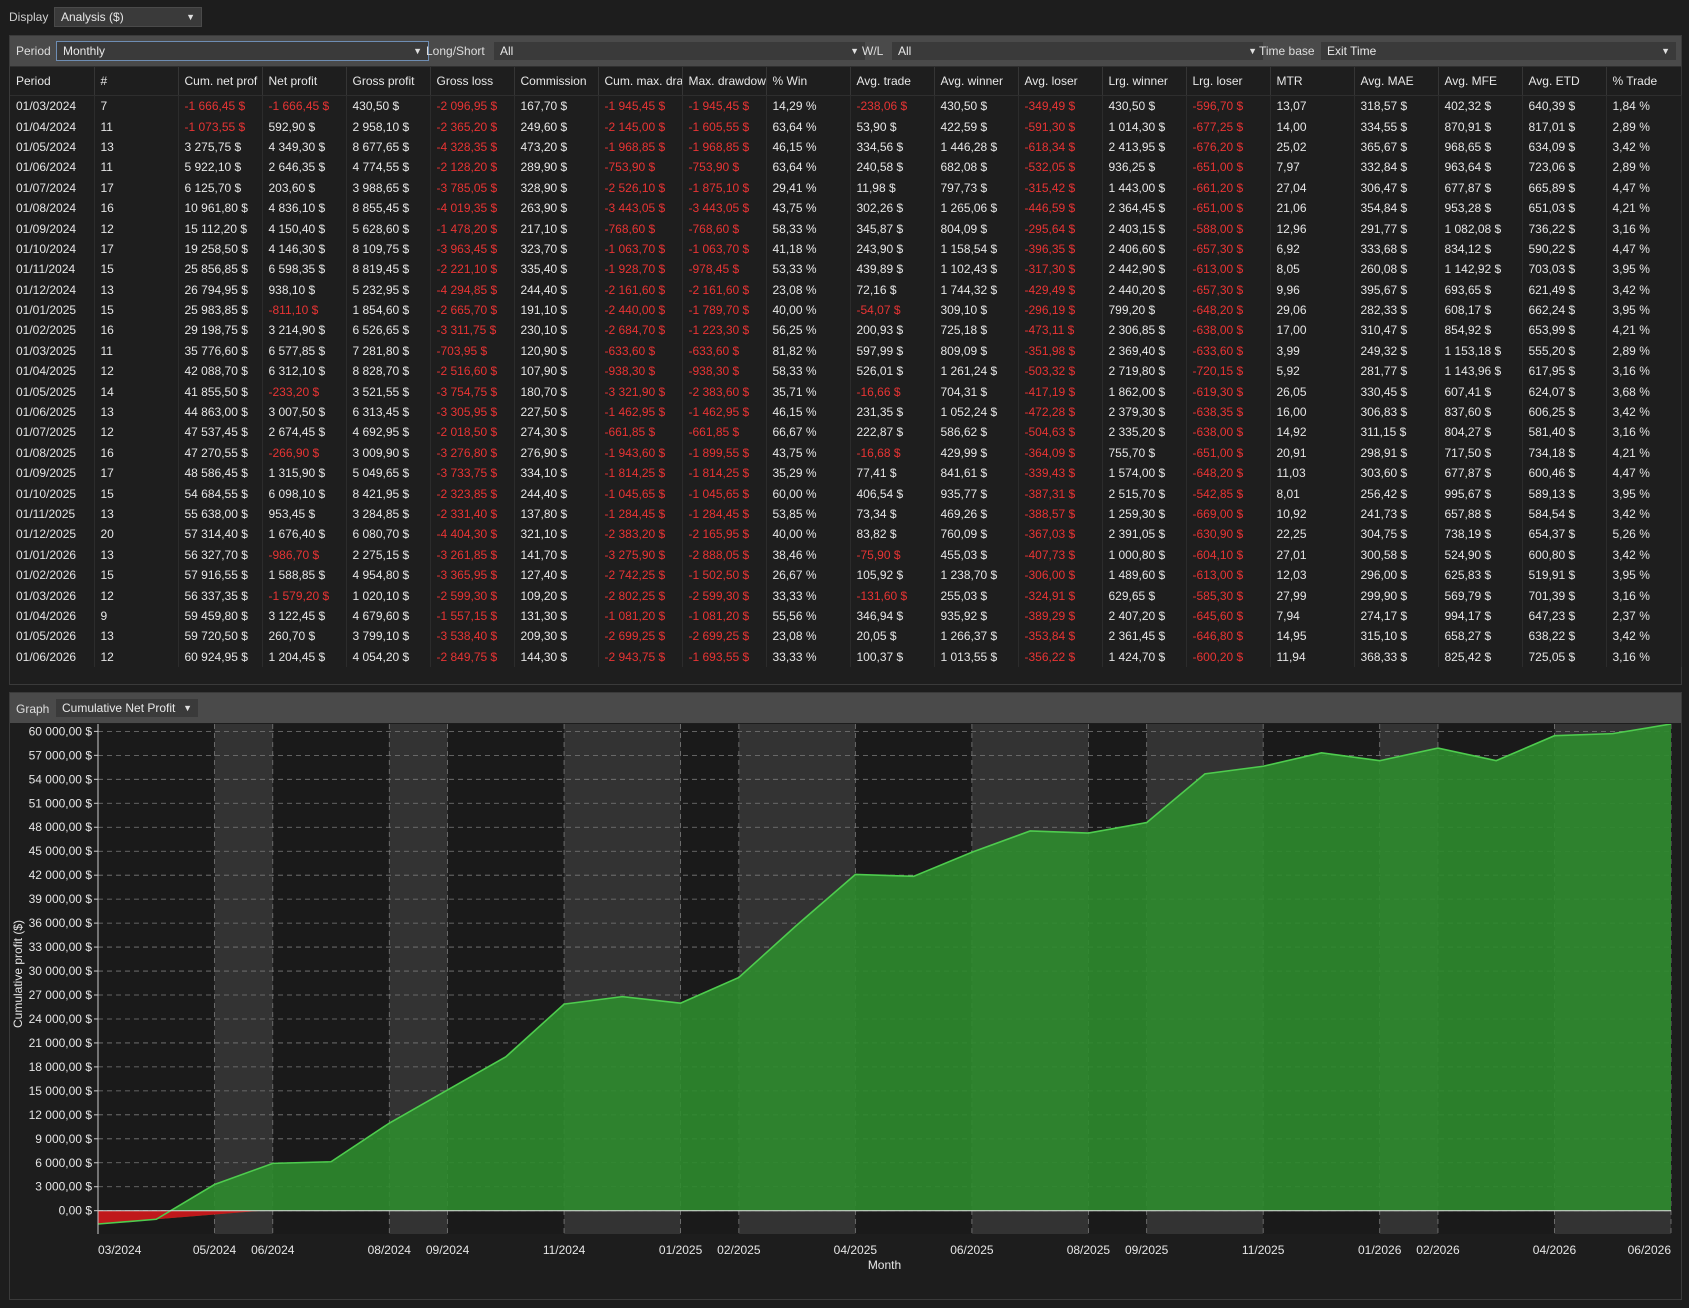 This screenshot has height=1308, width=1689. Describe the element at coordinates (128, 17) in the screenshot. I see `display-dropdown: Analysis ($) ▼` at that location.